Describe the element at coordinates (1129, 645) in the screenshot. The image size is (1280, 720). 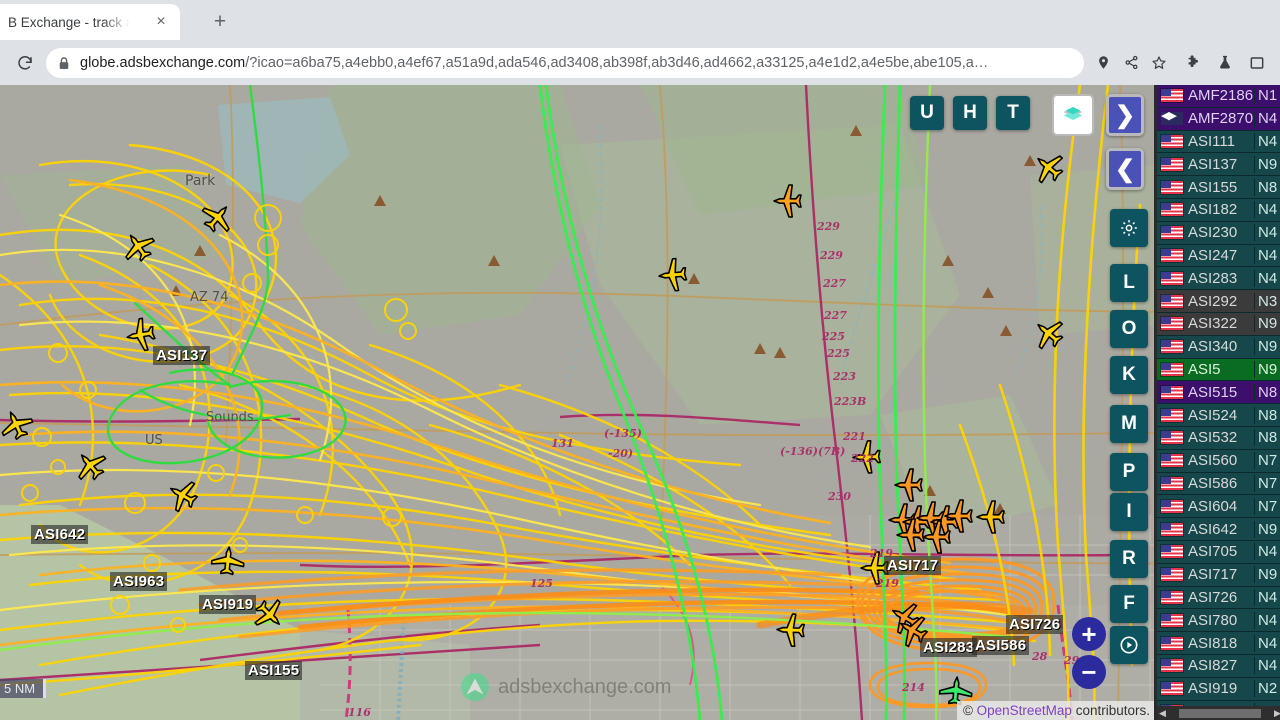
I see `replay-button` at that location.